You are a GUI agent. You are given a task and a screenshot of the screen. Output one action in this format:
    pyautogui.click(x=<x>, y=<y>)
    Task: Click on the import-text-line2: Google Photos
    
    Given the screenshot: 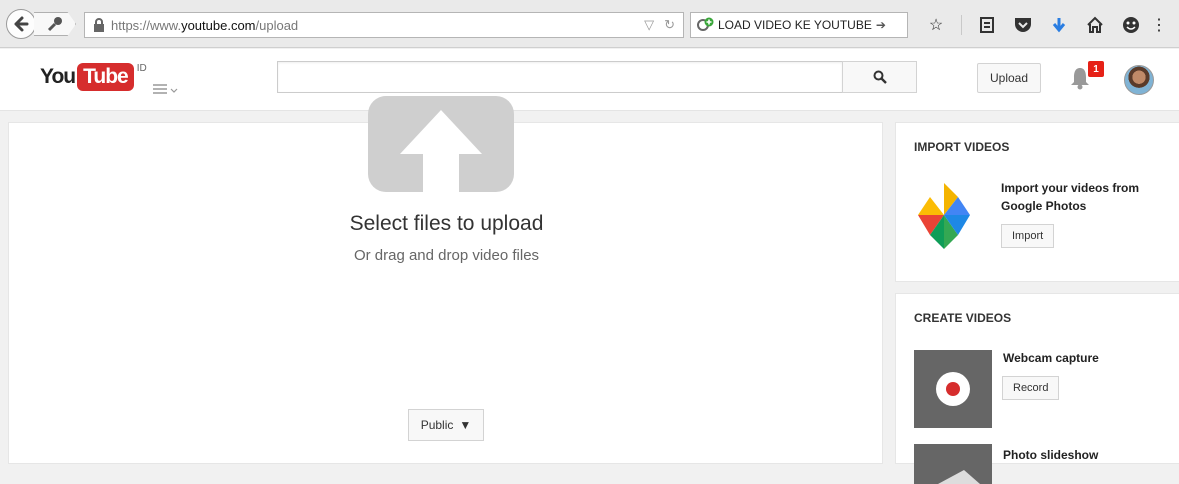 What is the action you would take?
    pyautogui.click(x=1044, y=206)
    